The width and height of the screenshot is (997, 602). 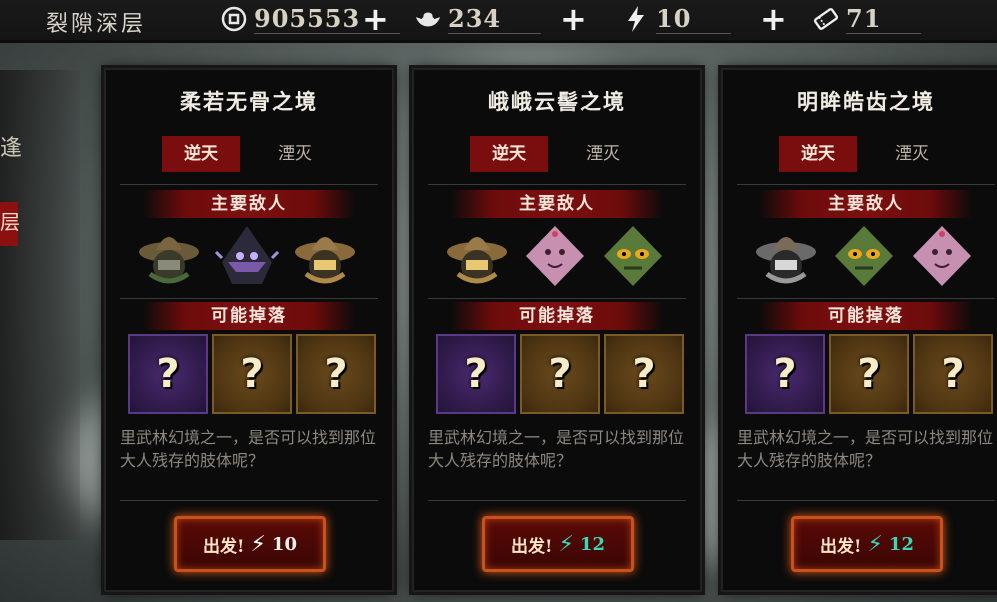 I want to click on add-coin-button: +, so click(x=375, y=19).